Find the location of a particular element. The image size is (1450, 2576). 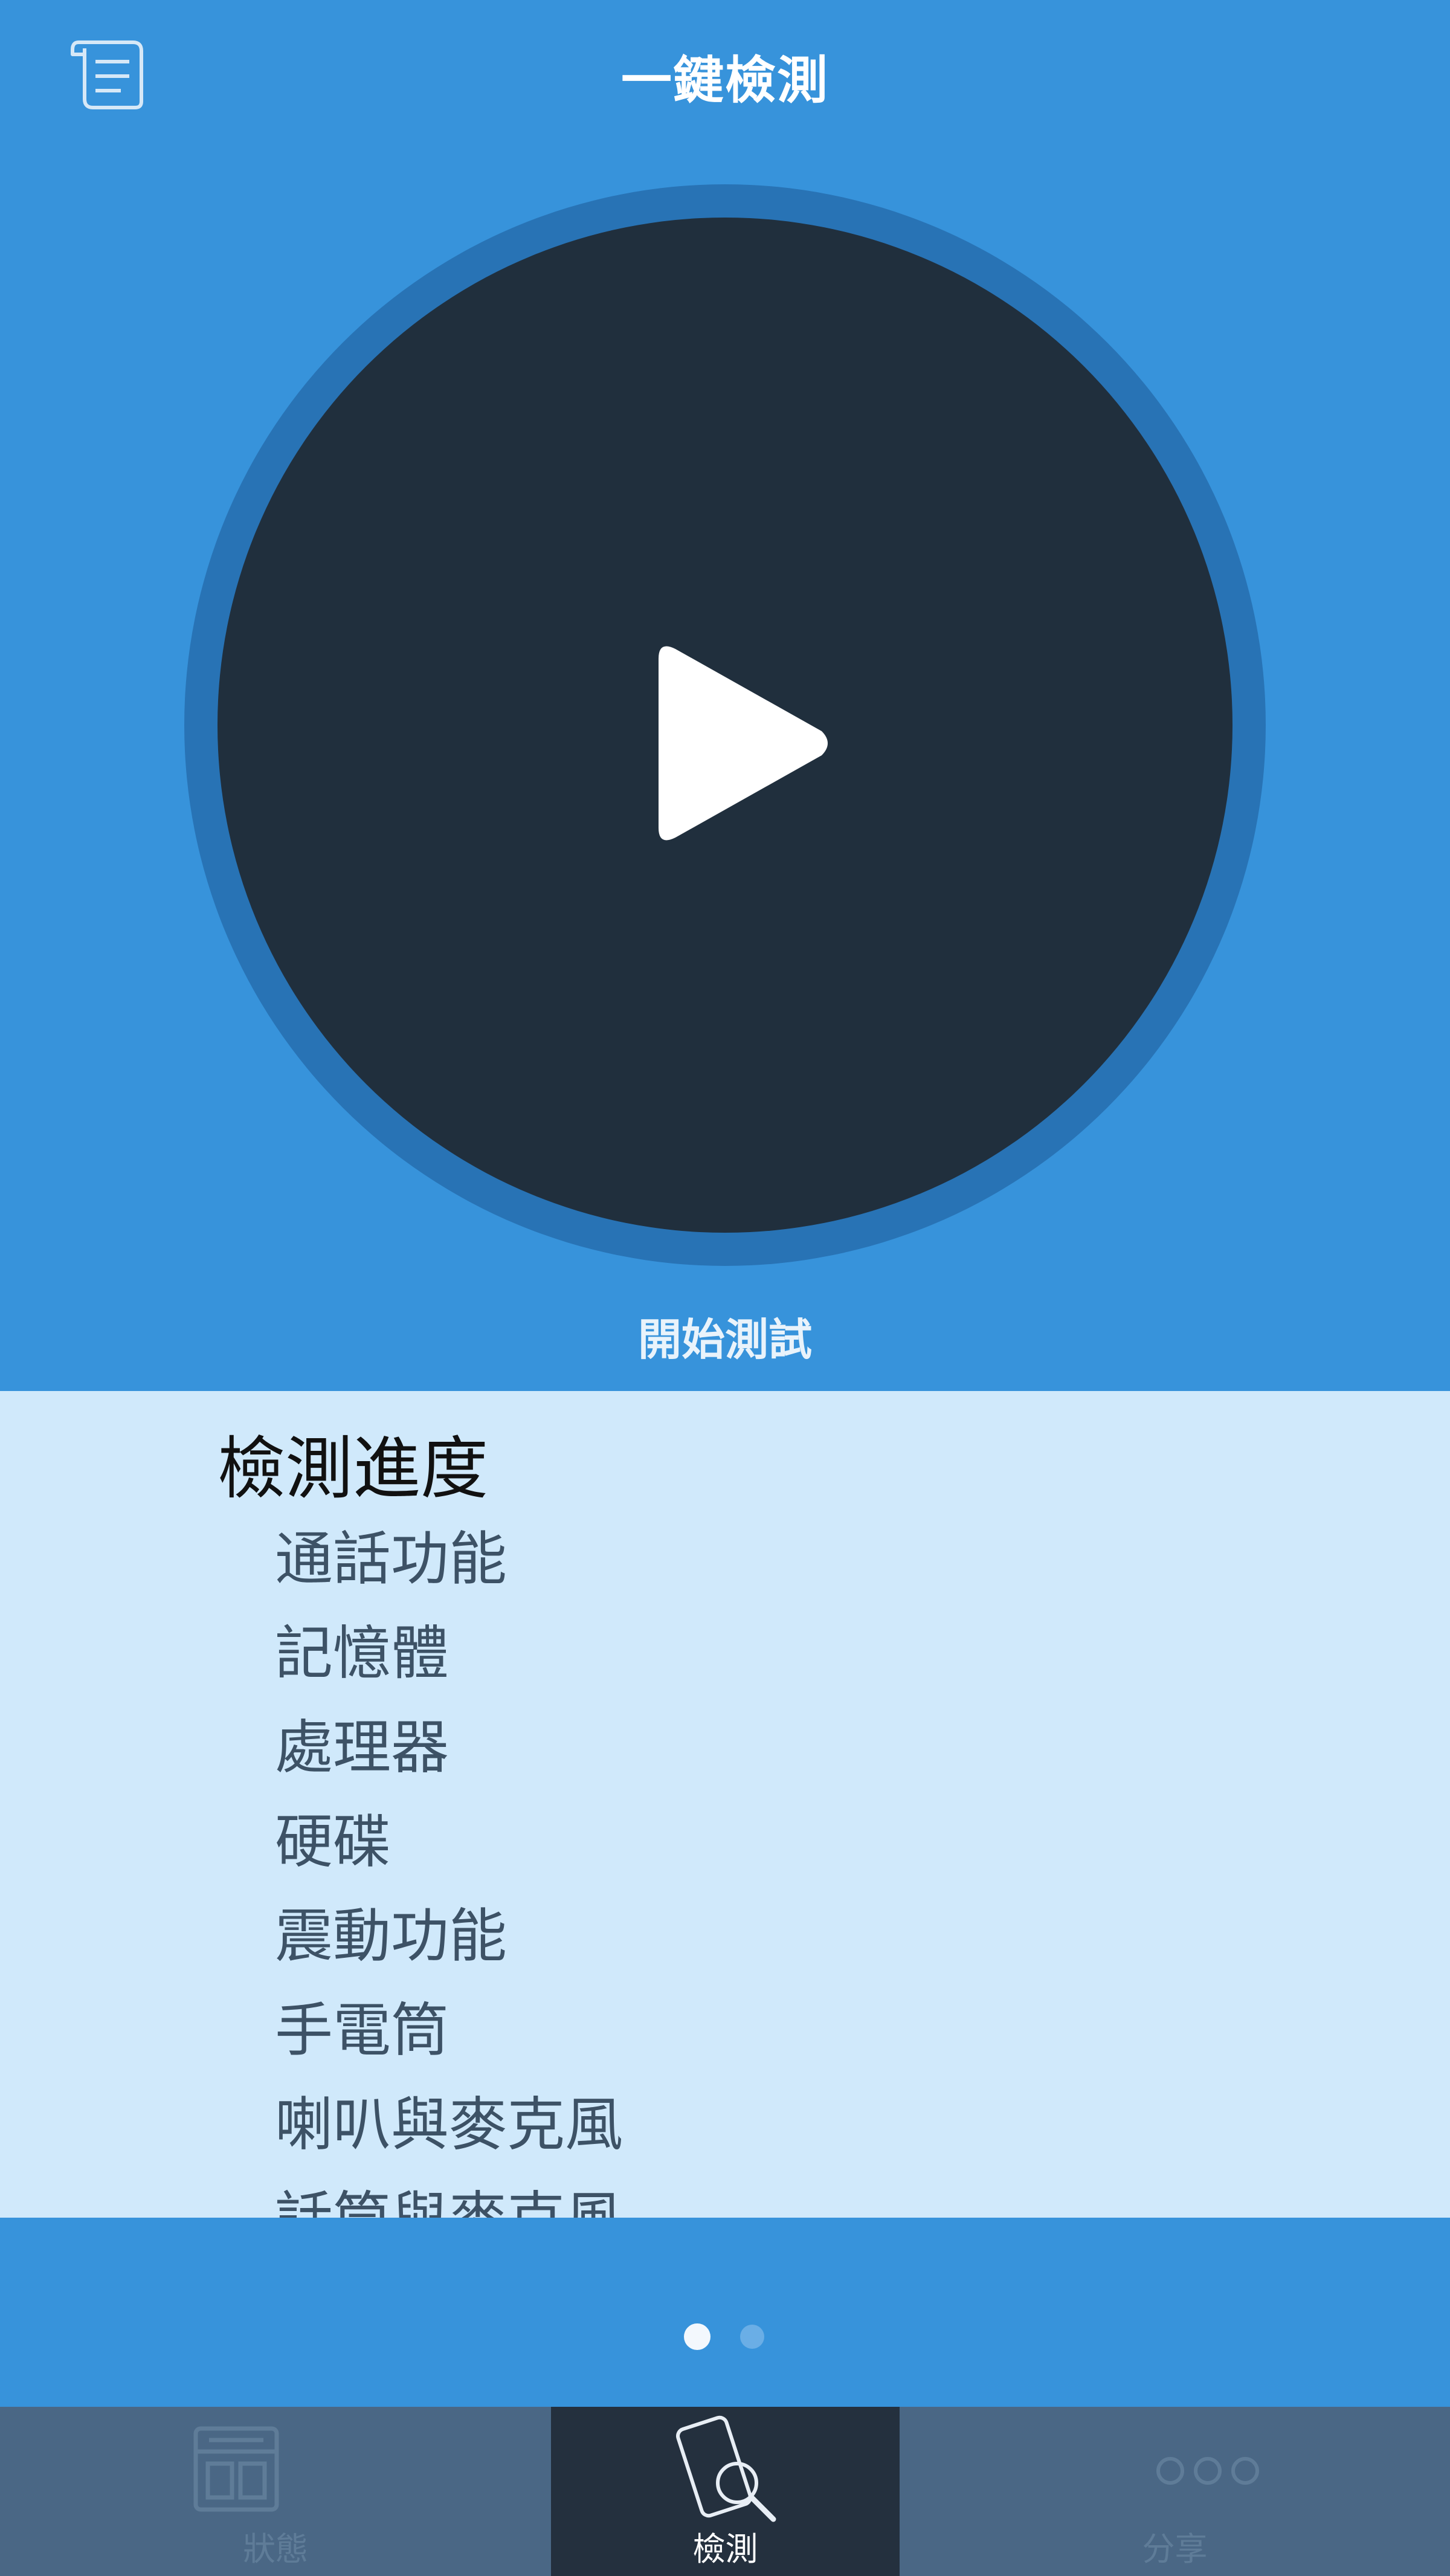

page-dot is located at coordinates (752, 2337).